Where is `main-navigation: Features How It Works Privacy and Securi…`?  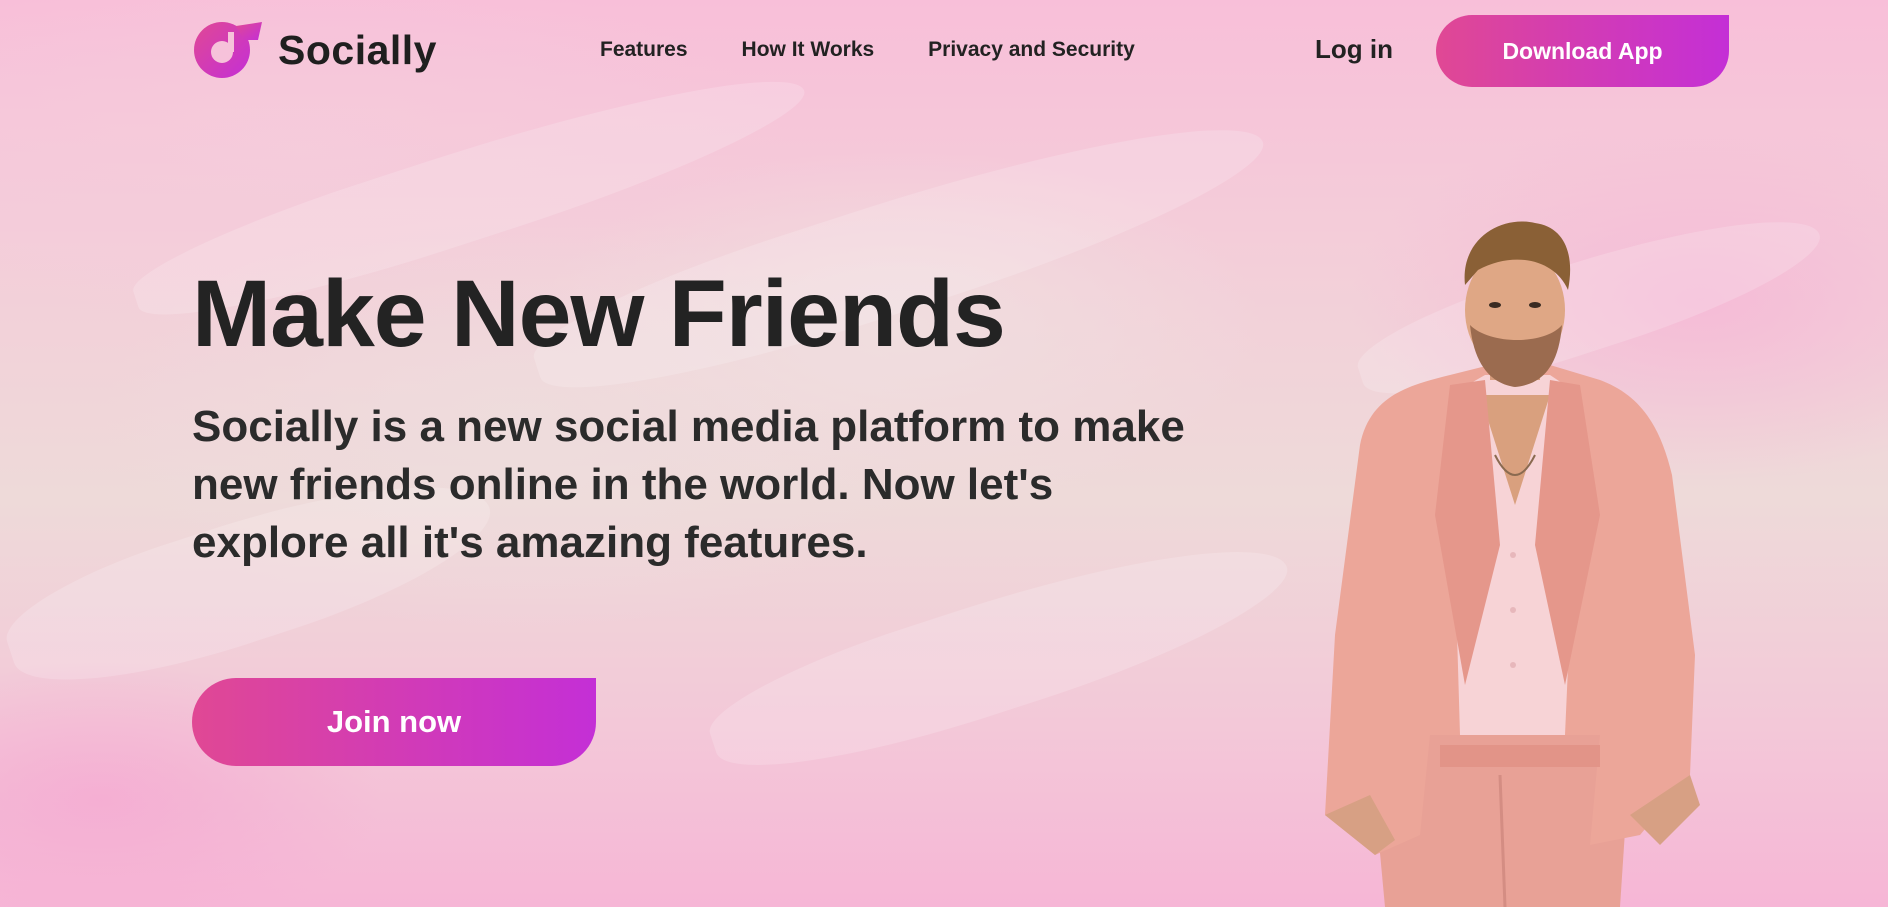 main-navigation: Features How It Works Privacy and Securi… is located at coordinates (867, 50).